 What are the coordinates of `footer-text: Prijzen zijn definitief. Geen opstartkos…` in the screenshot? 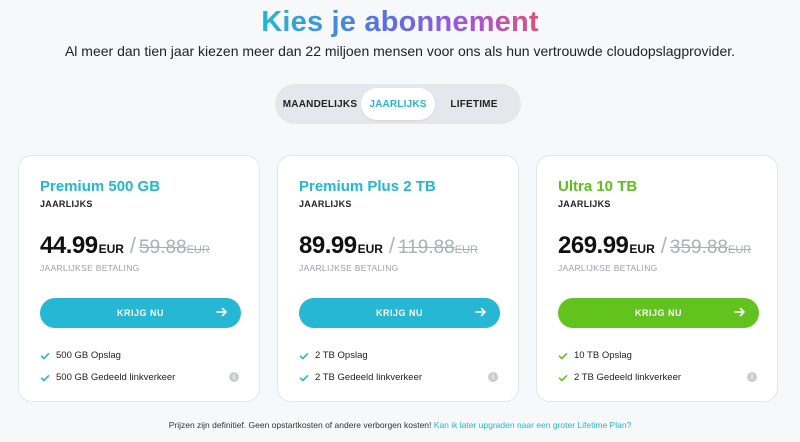 It's located at (300, 425).